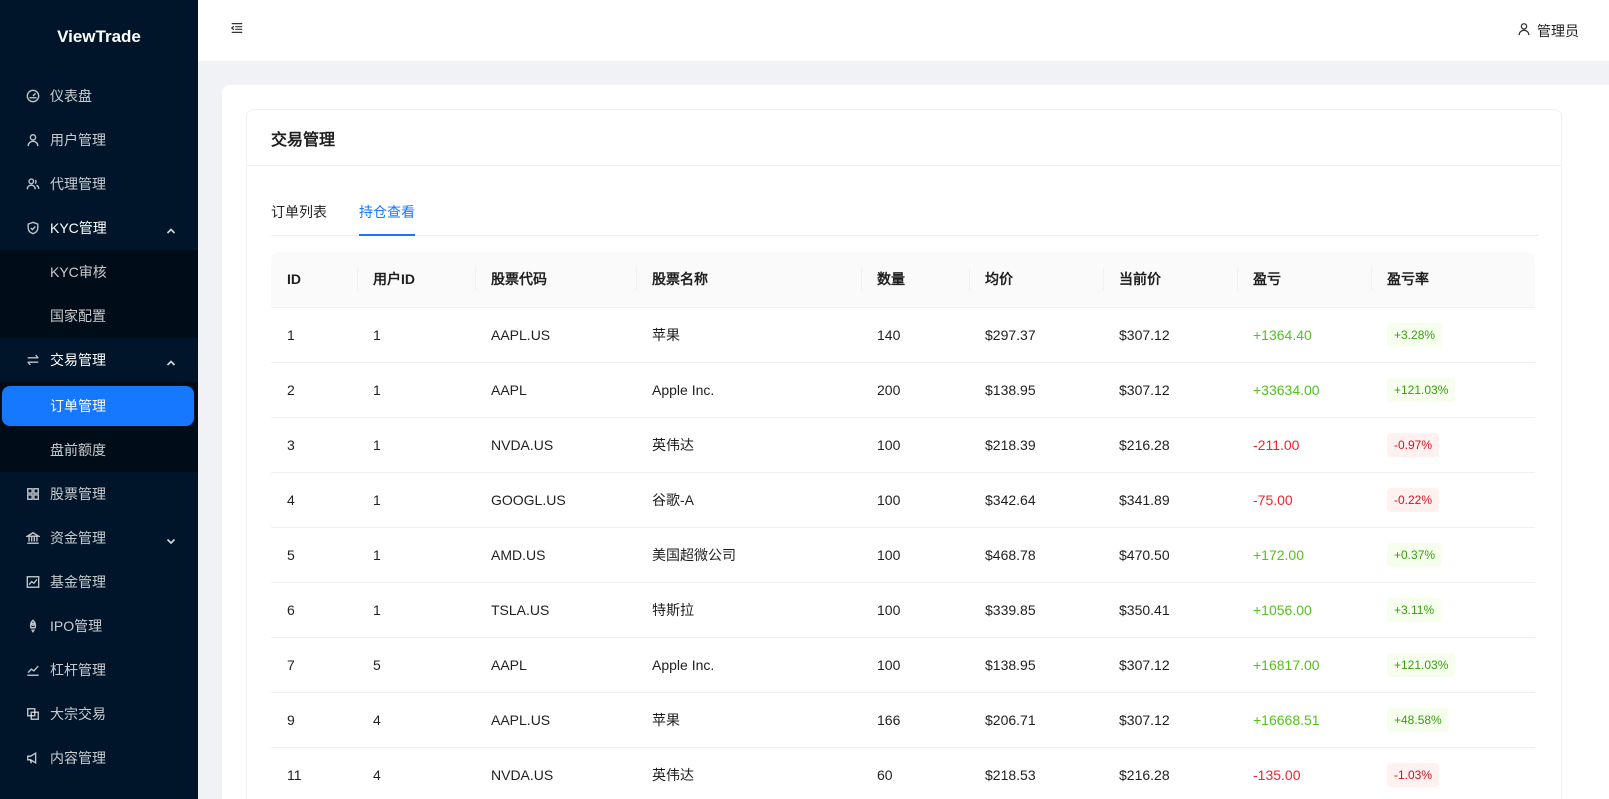 Image resolution: width=1609 pixels, height=799 pixels. What do you see at coordinates (314, 280) in the screenshot?
I see `column-header: ID` at bounding box center [314, 280].